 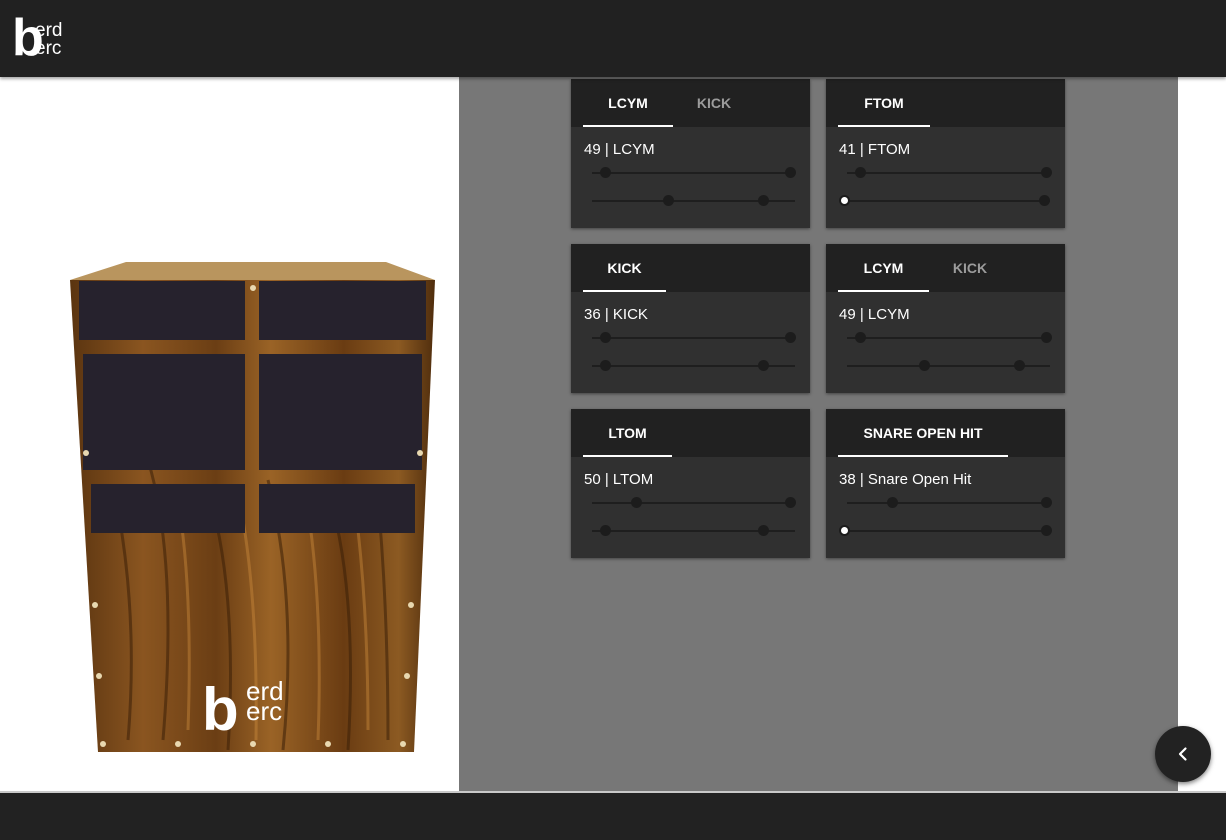 I want to click on berdberc-logo: b erd erc, so click(x=44, y=38).